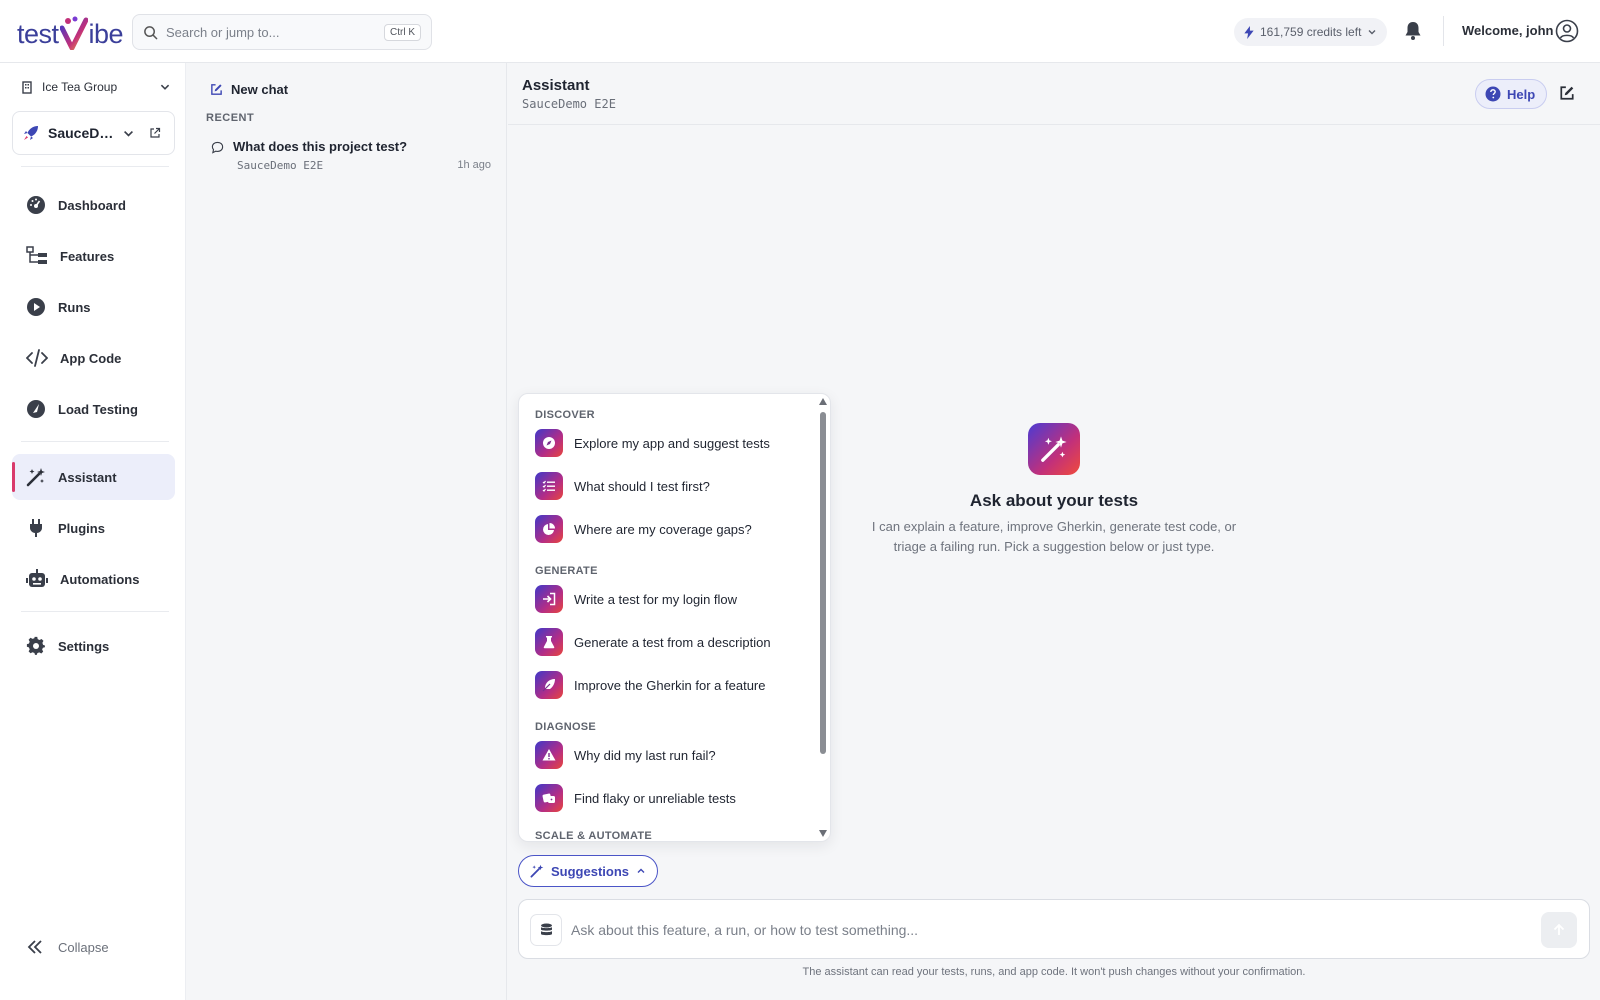 The width and height of the screenshot is (1600, 1000). I want to click on suggestion-label: Find flaky or unreliable tests, so click(655, 798).